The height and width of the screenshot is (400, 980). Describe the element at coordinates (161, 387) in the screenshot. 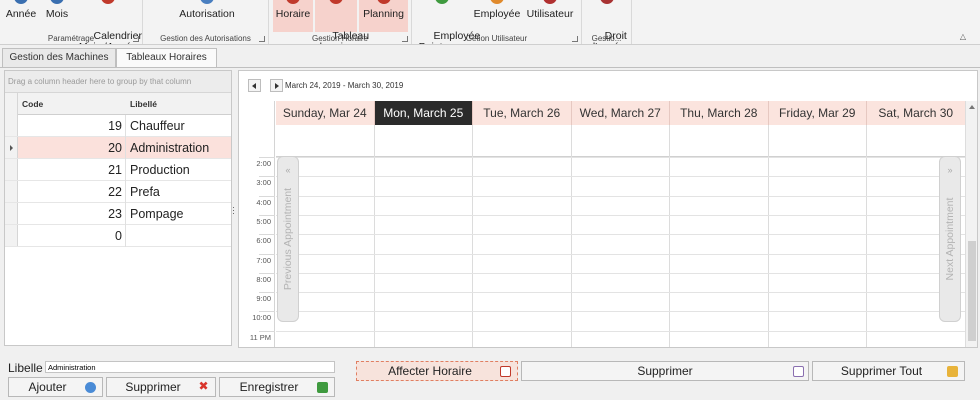

I see `supprimer-libelle-button: Supprimer ✖` at that location.